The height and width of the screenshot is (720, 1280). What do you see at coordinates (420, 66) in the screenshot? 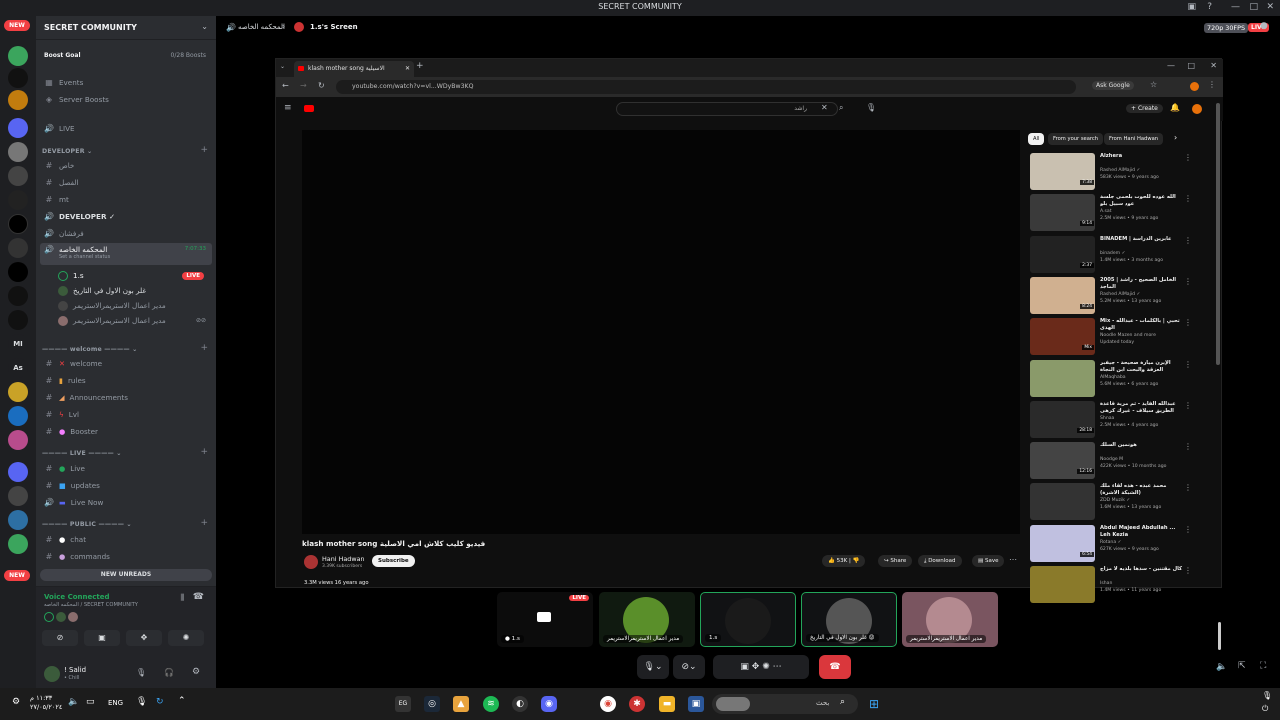
I see `new-tab-icon: +` at bounding box center [420, 66].